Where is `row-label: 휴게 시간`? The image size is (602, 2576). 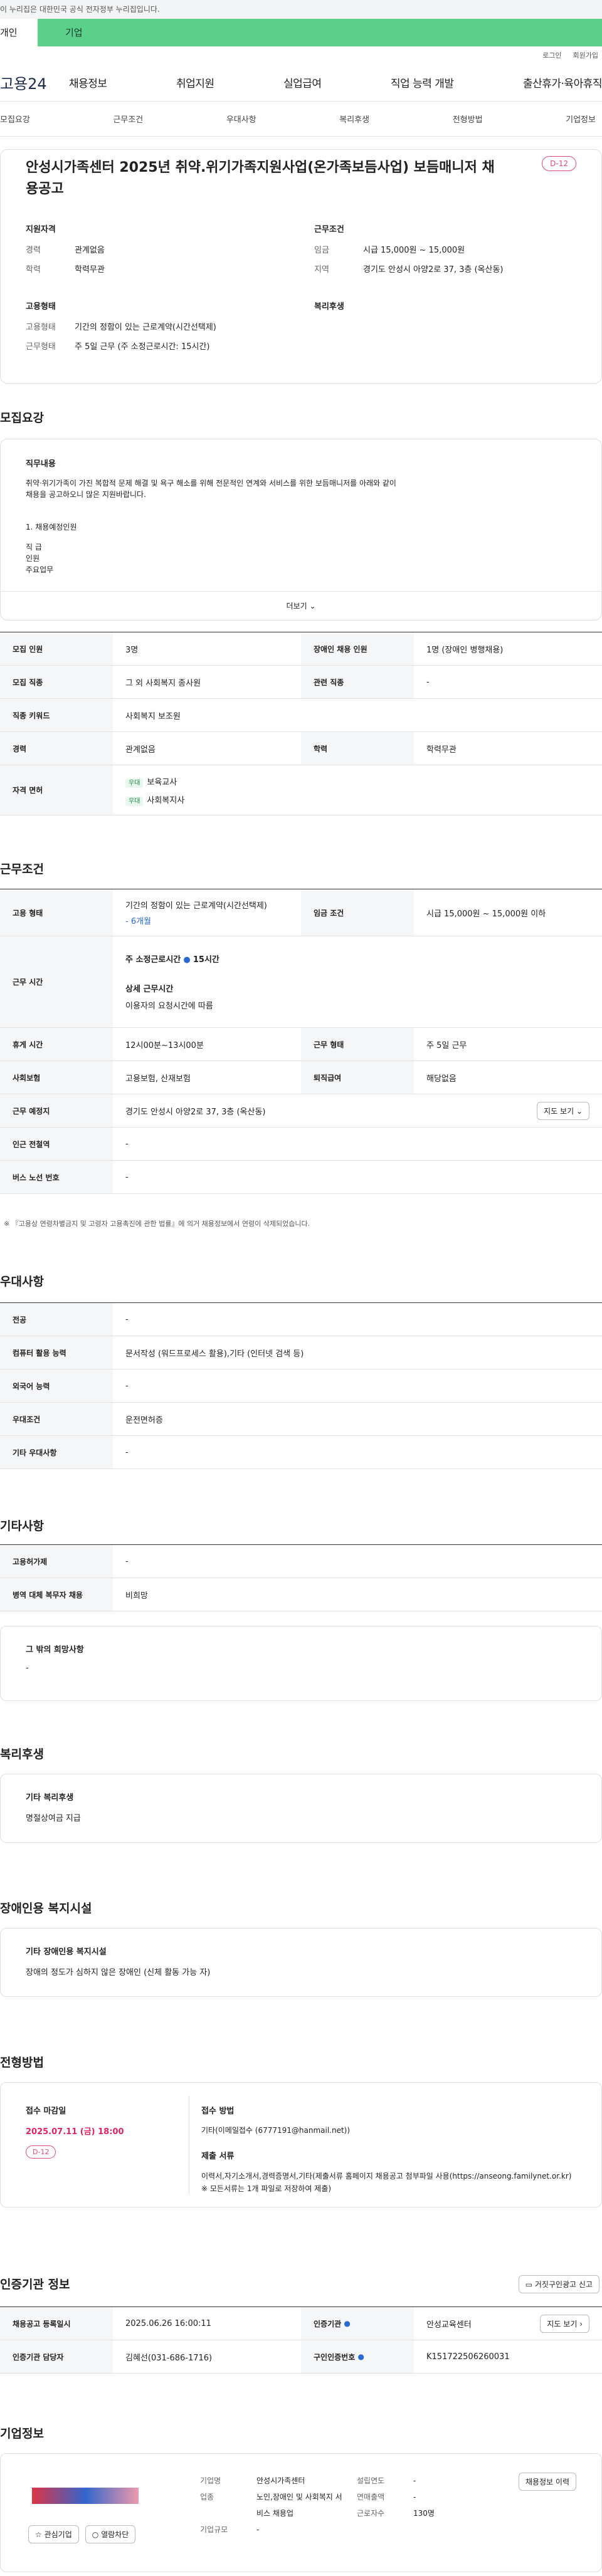 row-label: 휴게 시간 is located at coordinates (56, 1044).